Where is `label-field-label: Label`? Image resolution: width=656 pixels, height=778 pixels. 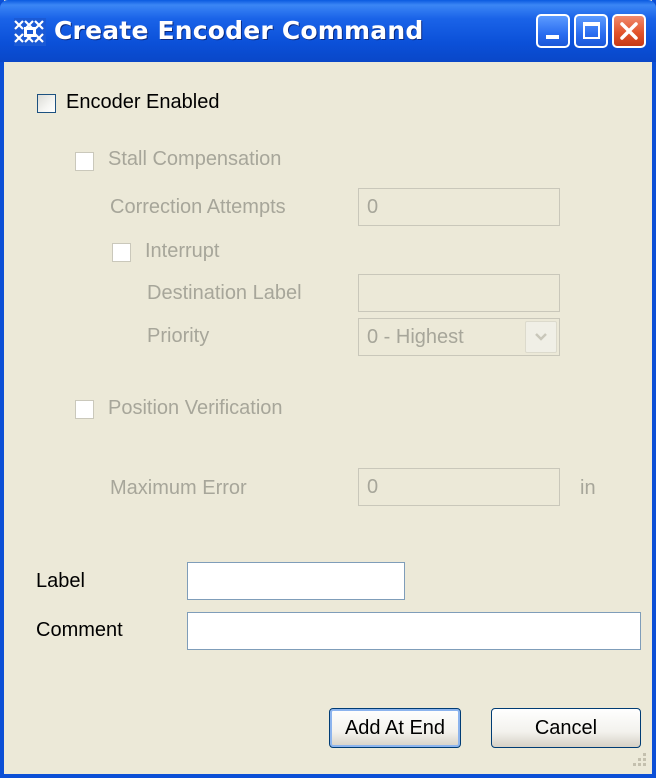
label-field-label: Label is located at coordinates (60, 581).